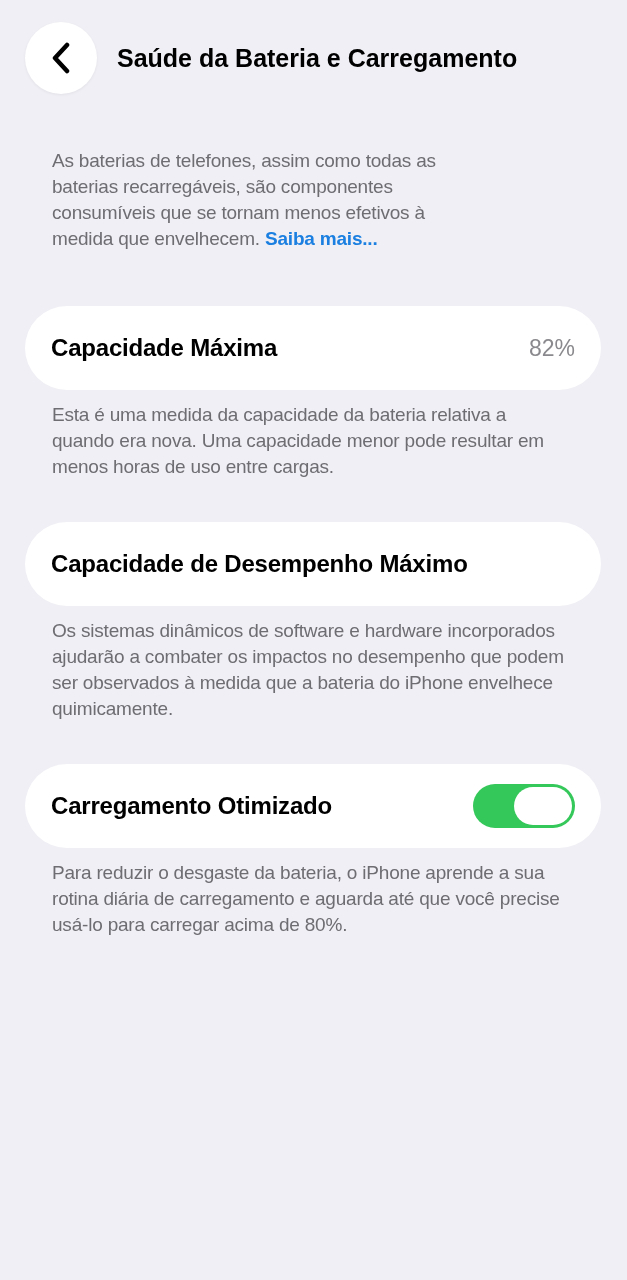 The image size is (627, 1280). I want to click on row-value: 82%, so click(551, 348).